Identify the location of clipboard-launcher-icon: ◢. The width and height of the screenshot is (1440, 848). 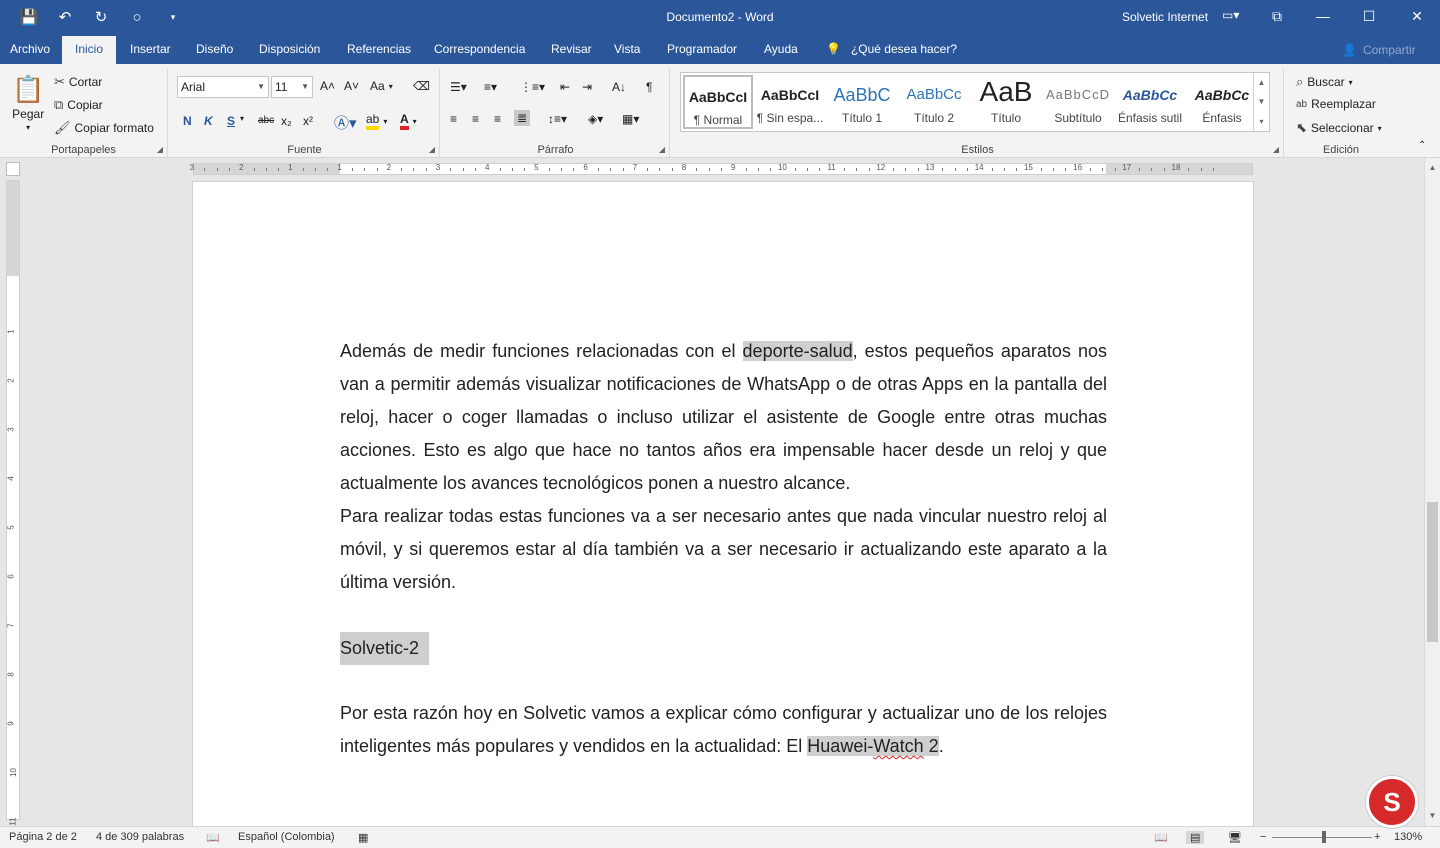
(160, 149).